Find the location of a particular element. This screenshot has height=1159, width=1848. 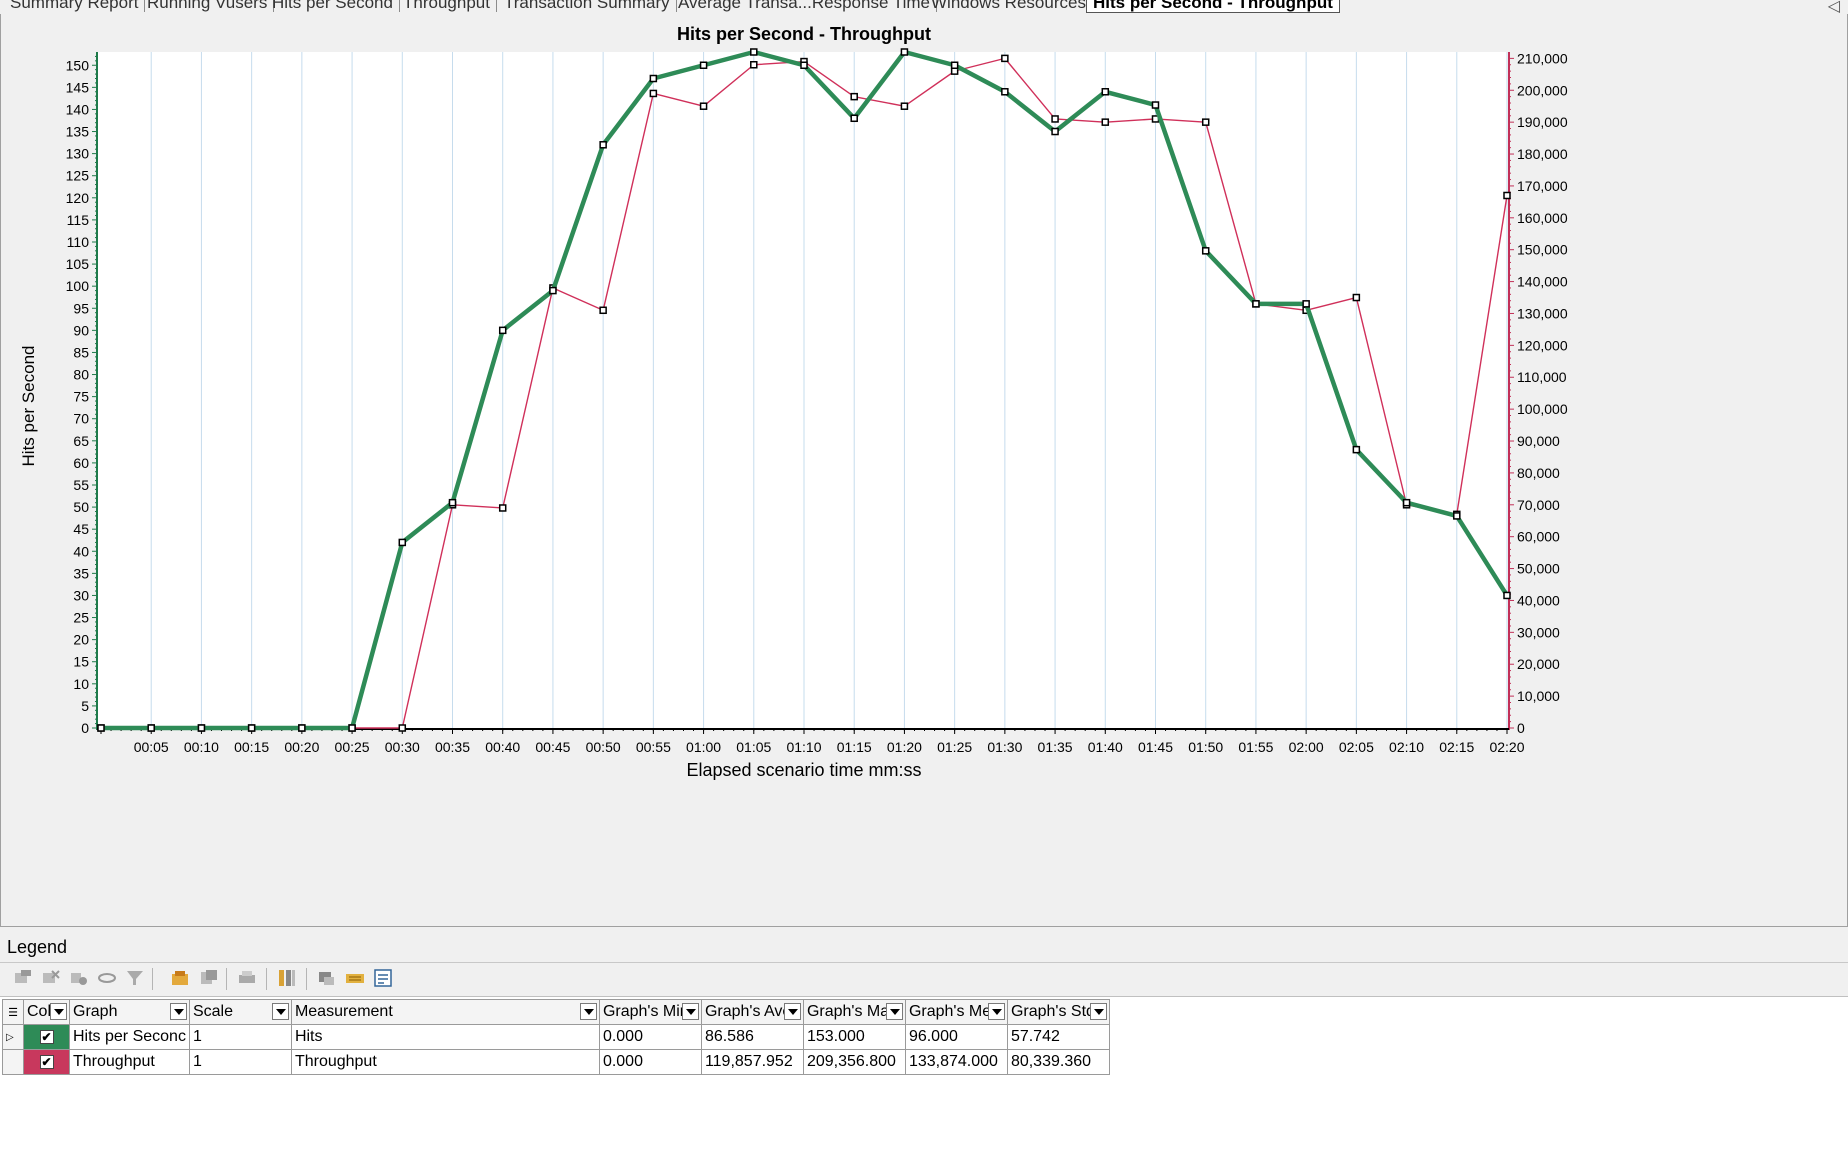

tab-scroll-left-icon: ◁ is located at coordinates (1834, 7).